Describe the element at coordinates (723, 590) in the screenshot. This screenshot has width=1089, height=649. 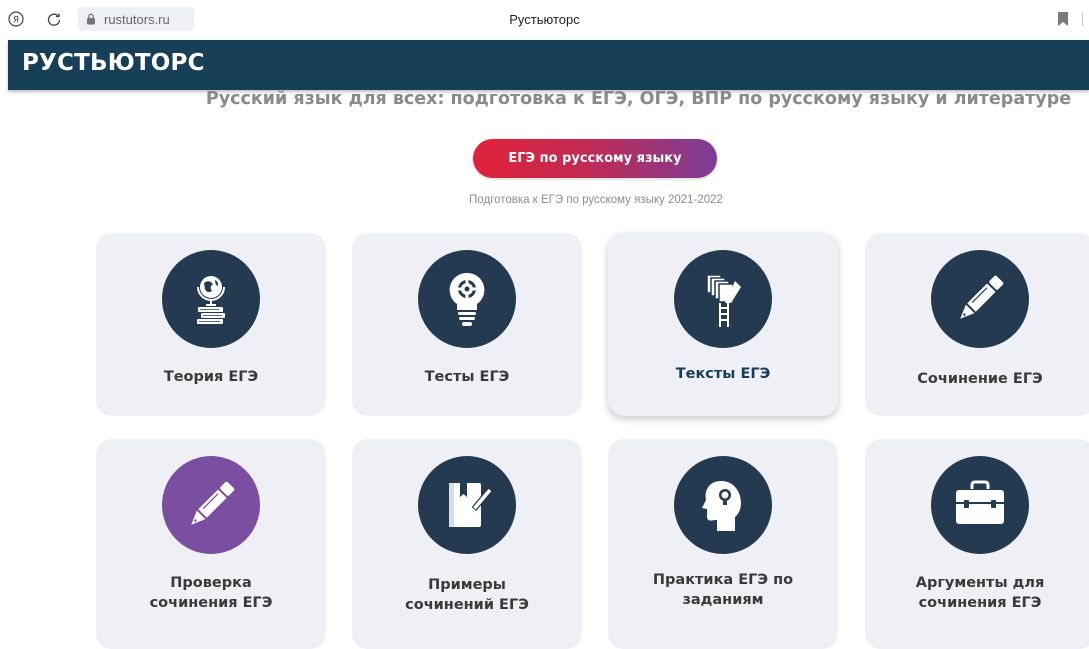
I see `card-label: Практика ЕГЭ по заданиям` at that location.